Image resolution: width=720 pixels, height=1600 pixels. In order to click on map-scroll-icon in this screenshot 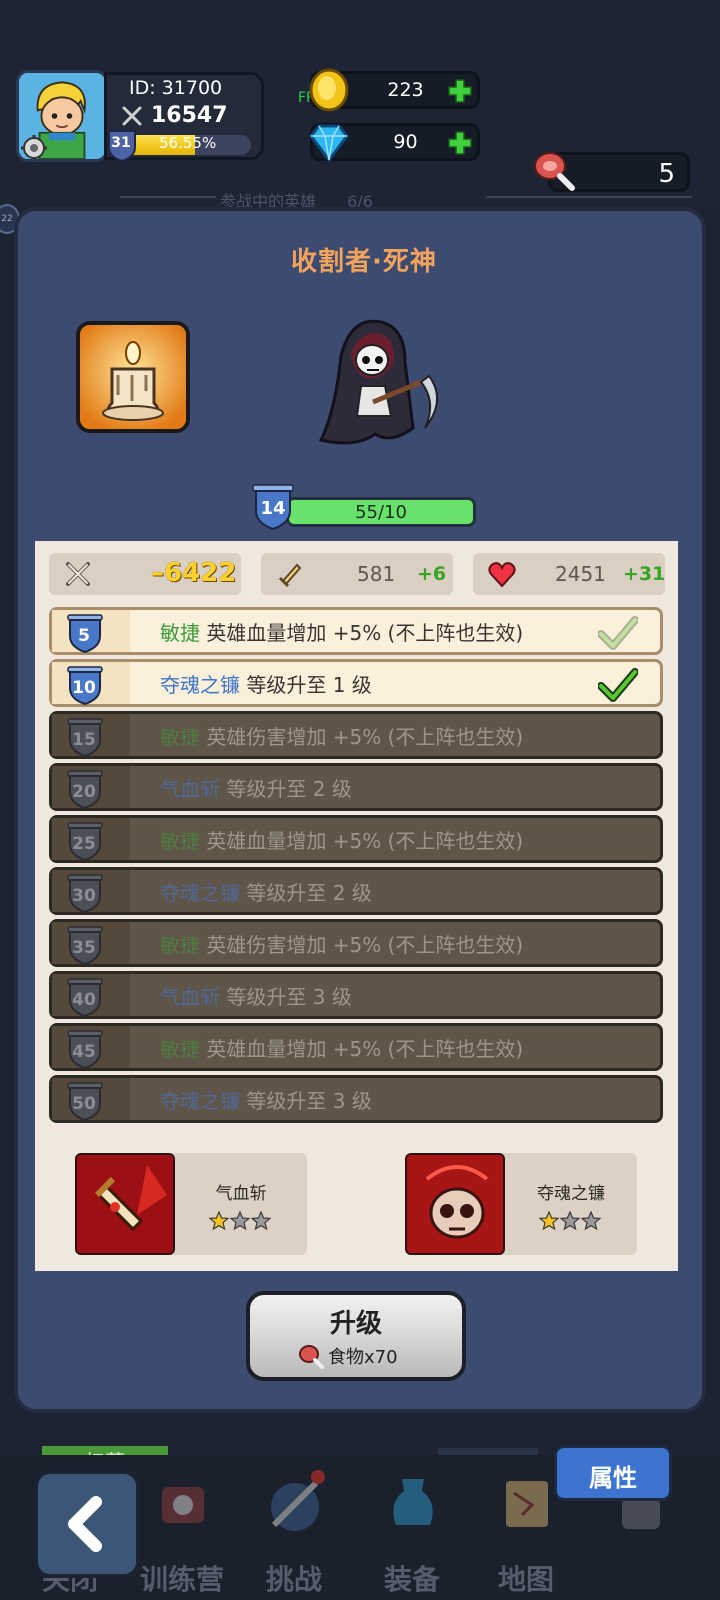, I will do `click(527, 1504)`.